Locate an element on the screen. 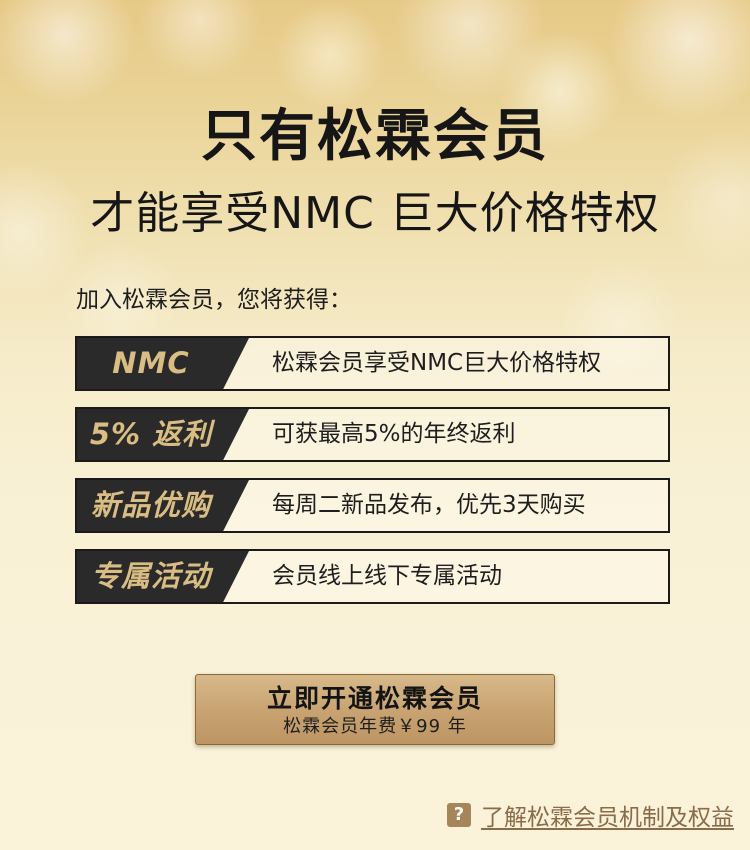  benefit-description: 可获最高5%的年终返利 is located at coordinates (394, 434).